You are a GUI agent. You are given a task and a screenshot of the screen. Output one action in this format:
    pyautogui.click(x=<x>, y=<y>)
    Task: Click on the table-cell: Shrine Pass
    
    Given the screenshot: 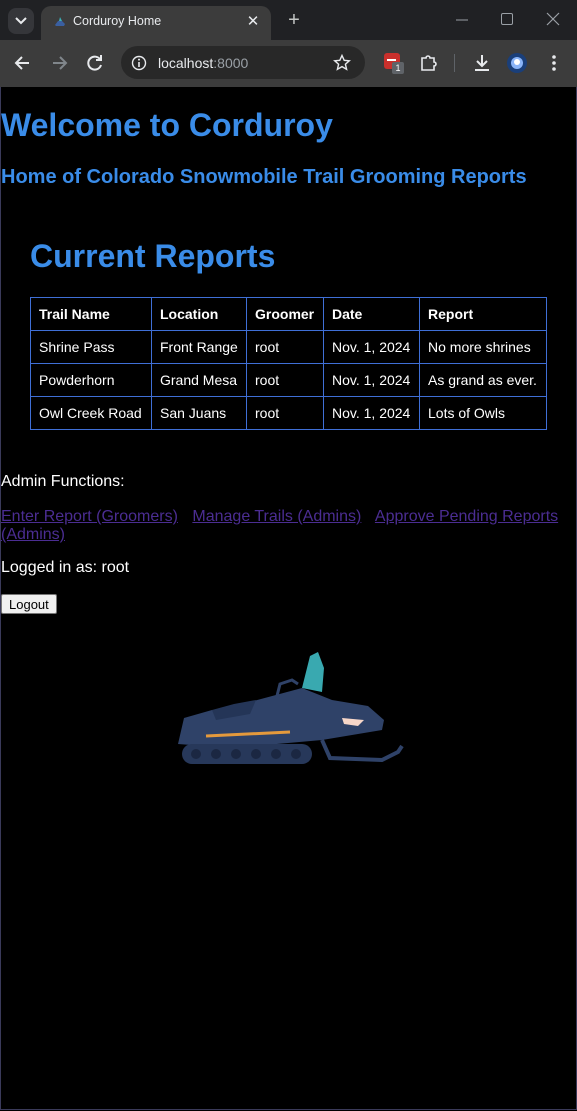 What is the action you would take?
    pyautogui.click(x=91, y=347)
    